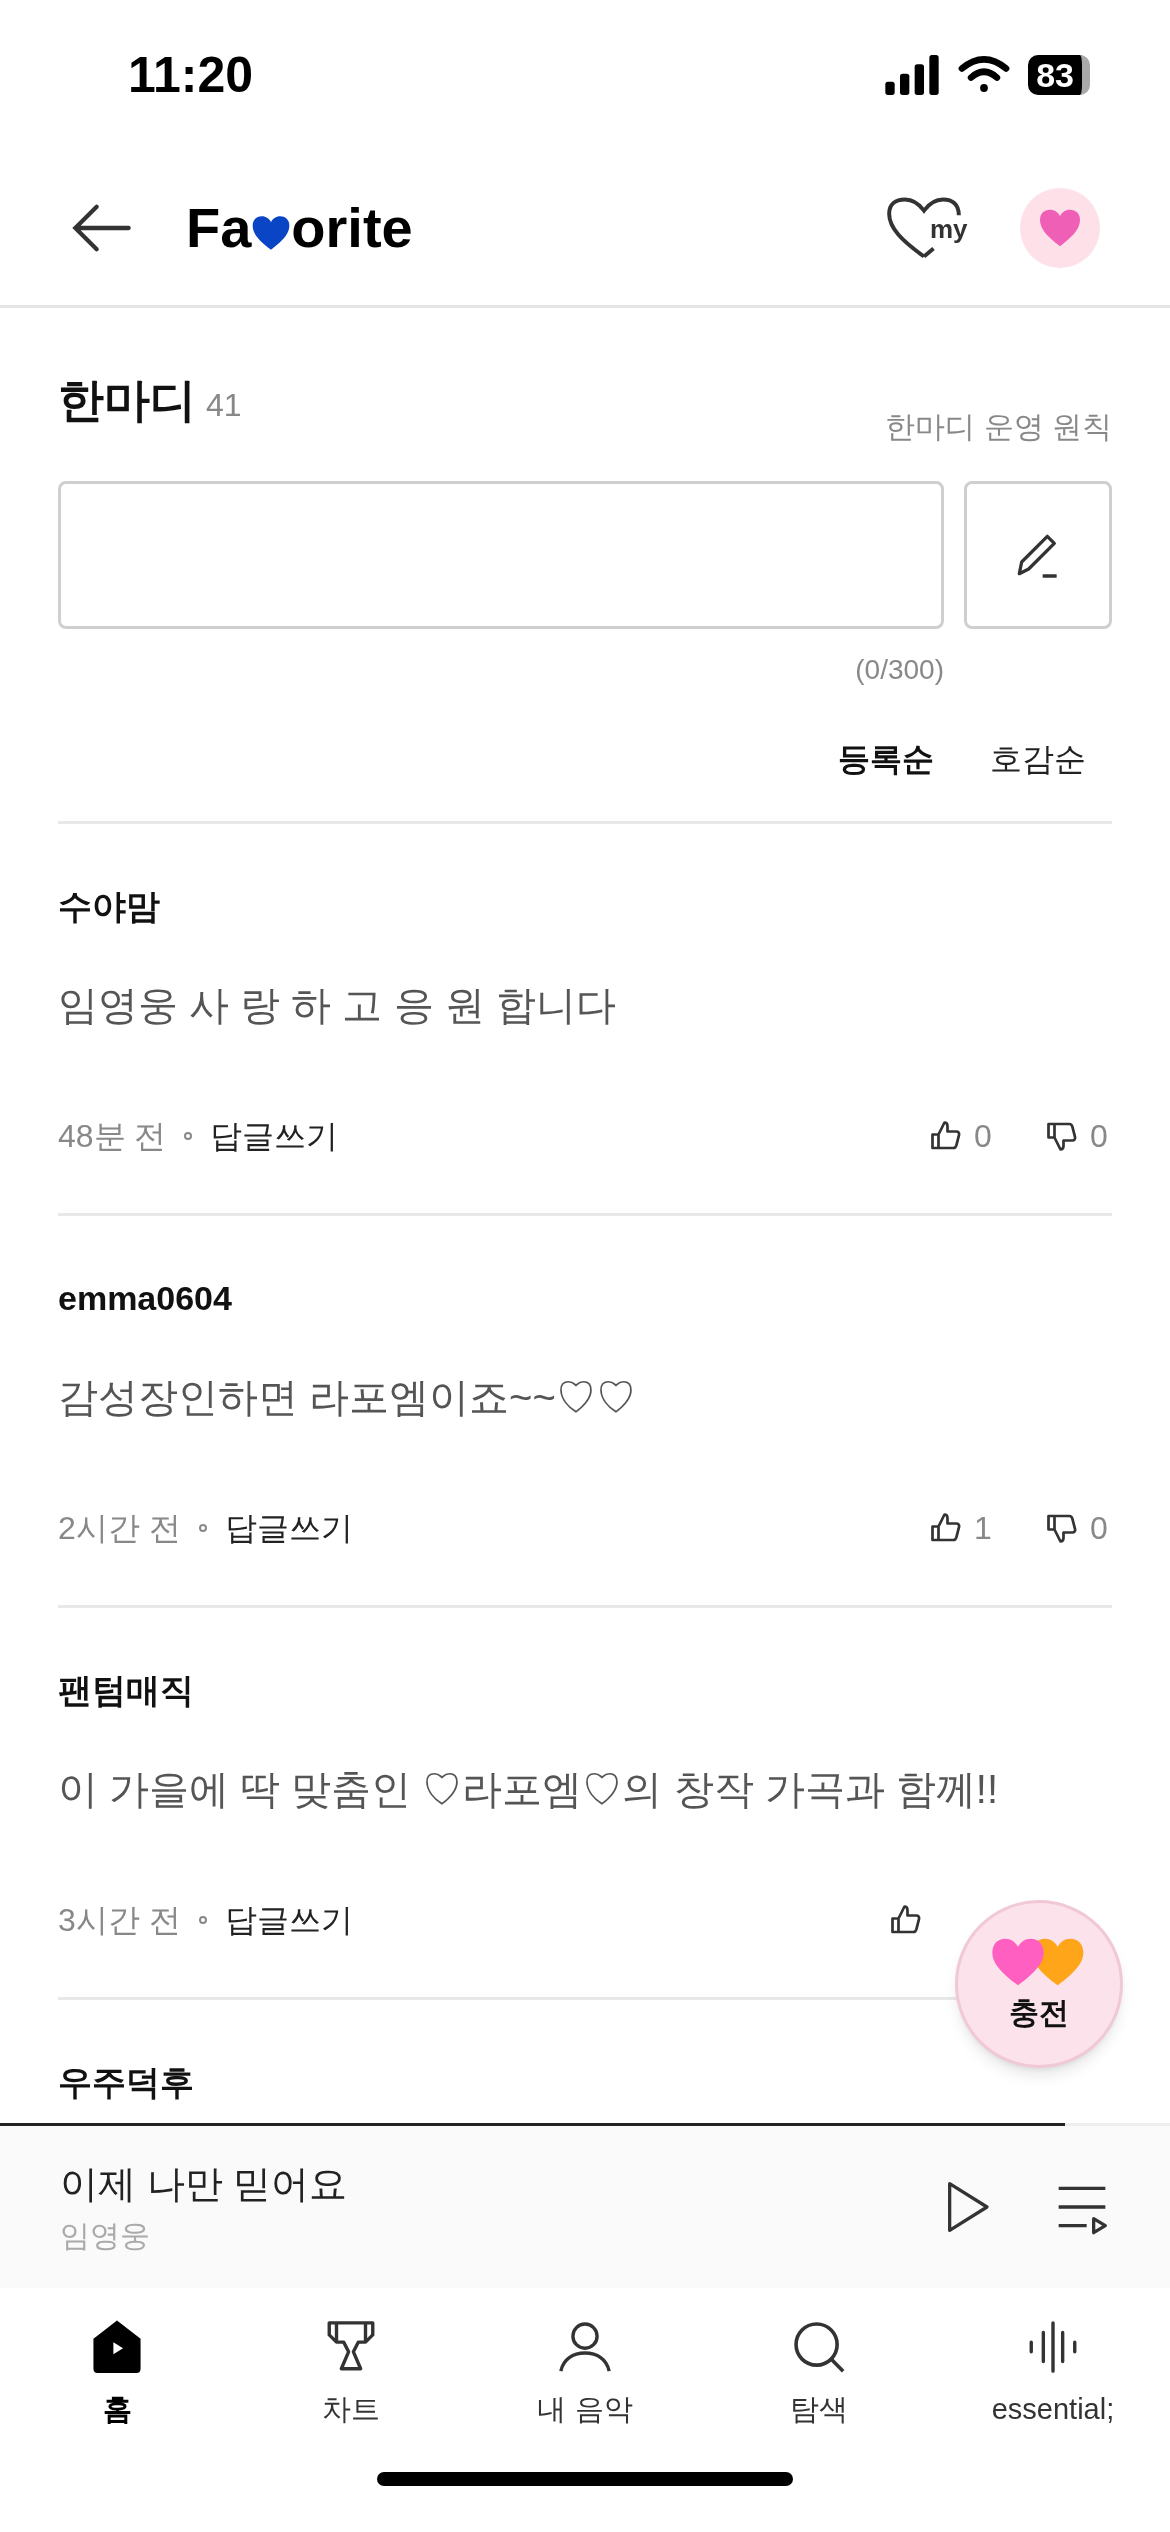  I want to click on status-time: 11:20, so click(191, 75).